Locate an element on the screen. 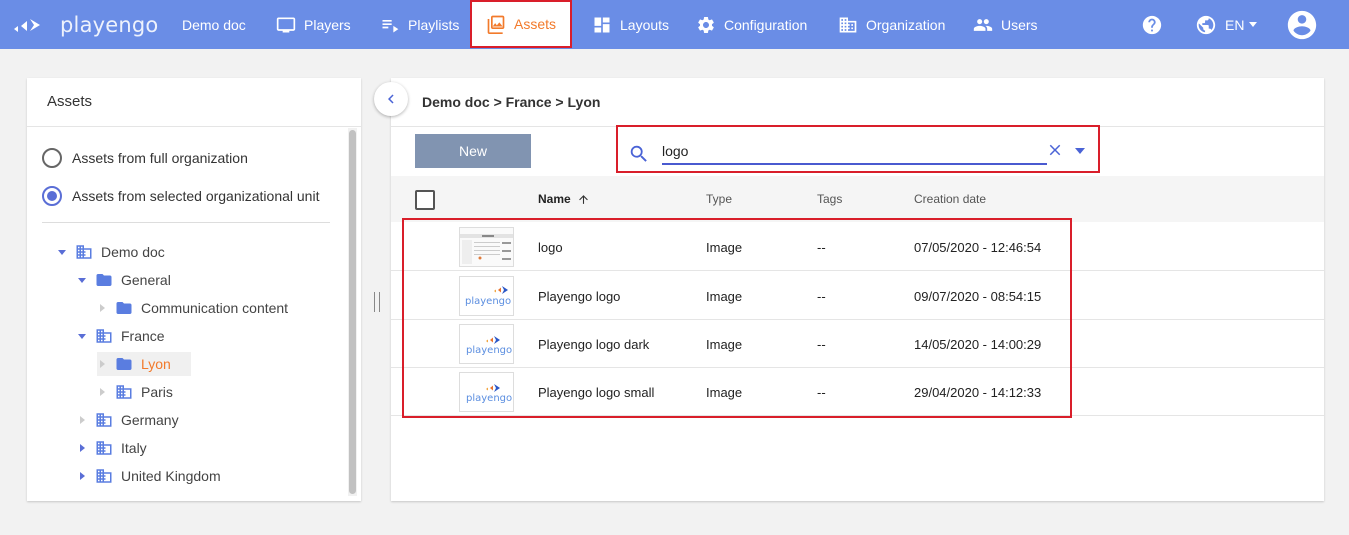 The width and height of the screenshot is (1349, 535). column-header-name: Name is located at coordinates (564, 199).